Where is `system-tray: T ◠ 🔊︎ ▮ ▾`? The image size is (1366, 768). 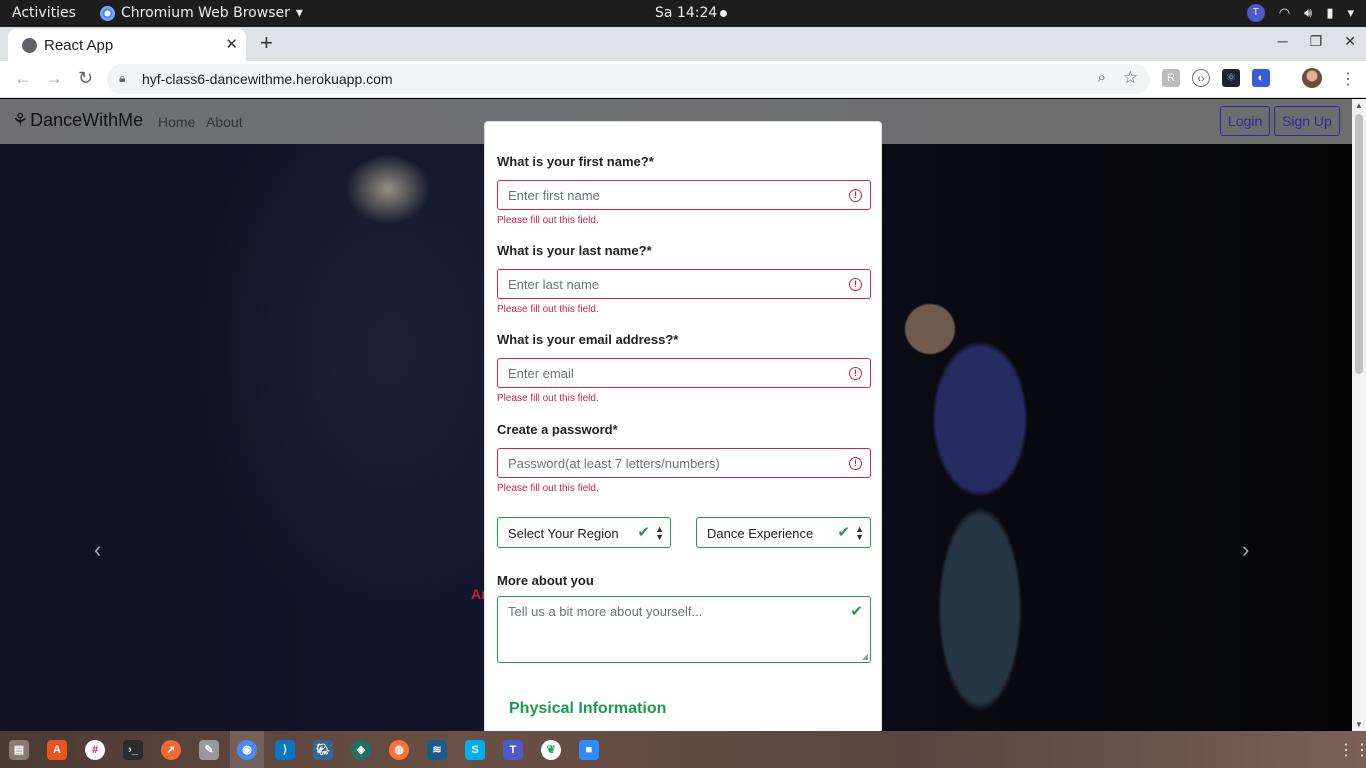 system-tray: T ◠ 🔊︎ ▮ ▾ is located at coordinates (1300, 13).